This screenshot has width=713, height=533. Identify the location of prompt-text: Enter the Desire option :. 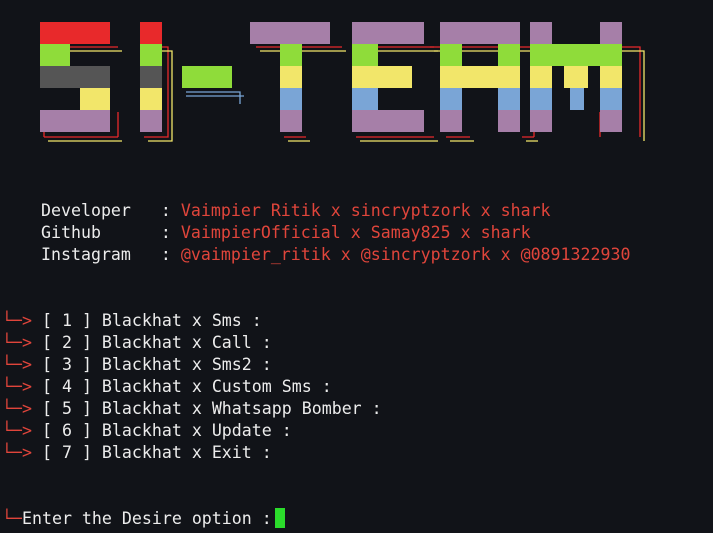
(146, 518).